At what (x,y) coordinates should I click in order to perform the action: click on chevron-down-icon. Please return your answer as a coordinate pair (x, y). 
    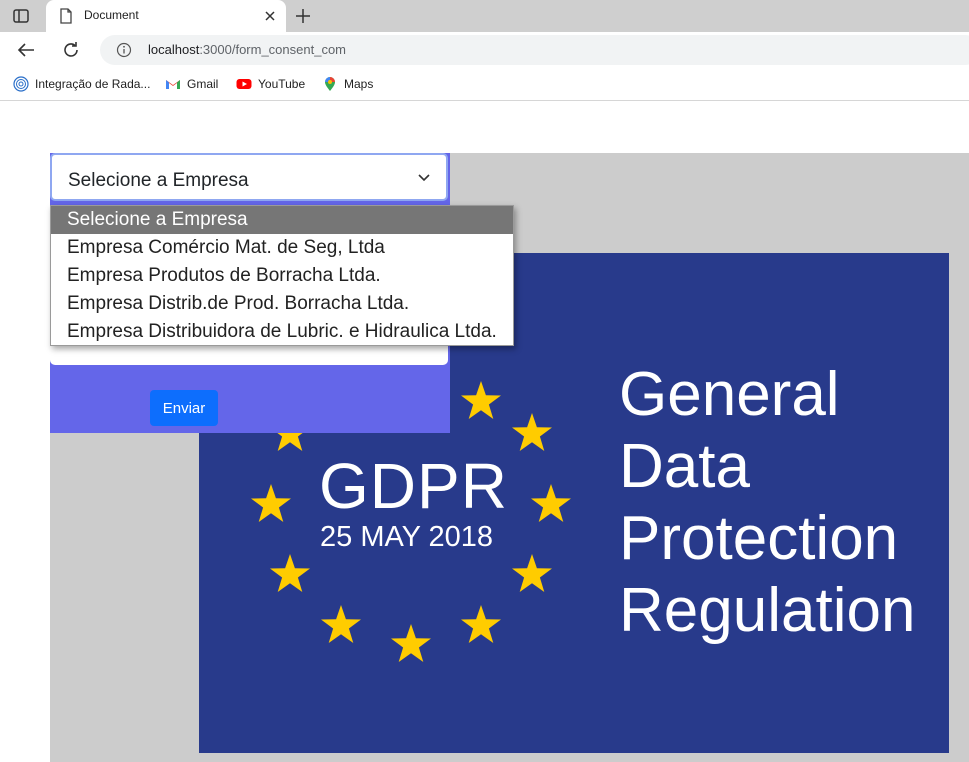
    Looking at the image, I should click on (424, 177).